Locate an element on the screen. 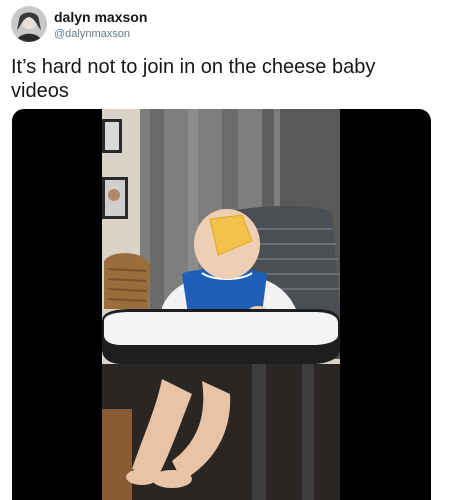  tweet-header: dalyn maxson @dalynmaxson is located at coordinates (226, 26).